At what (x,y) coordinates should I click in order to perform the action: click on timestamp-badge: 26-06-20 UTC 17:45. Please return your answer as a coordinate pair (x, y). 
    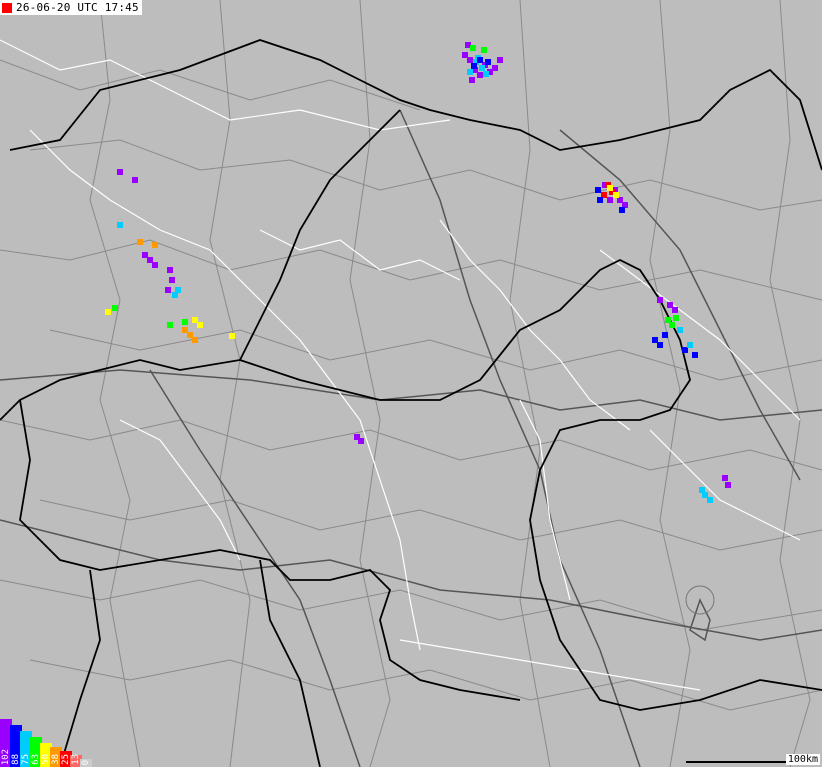
    Looking at the image, I should click on (71, 7).